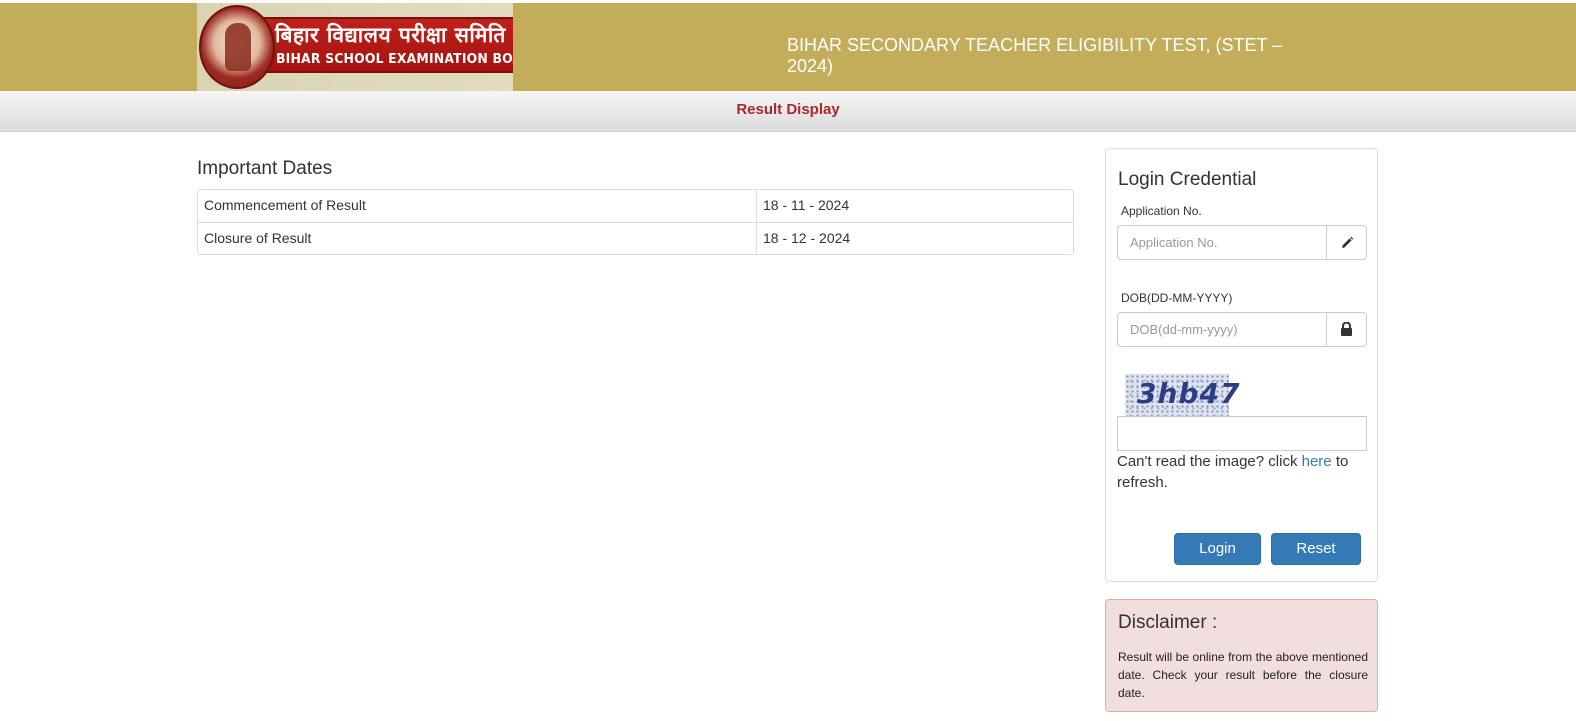 The width and height of the screenshot is (1576, 721). I want to click on captcha-image: 3hb47, so click(1182, 395).